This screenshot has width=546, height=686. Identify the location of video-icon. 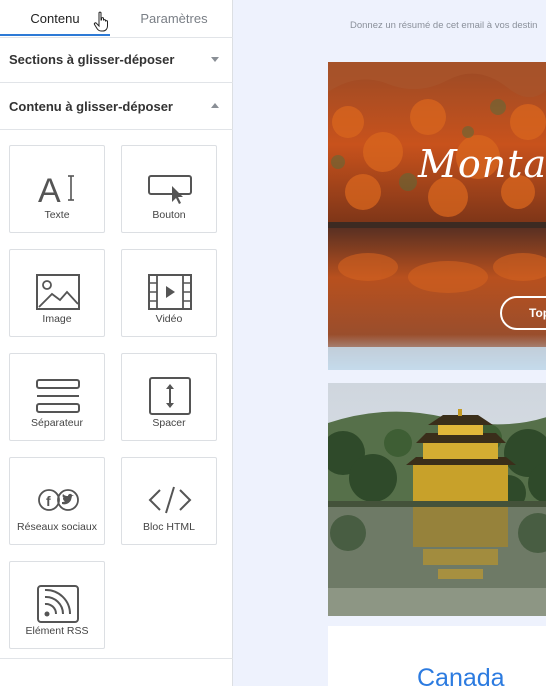
(170, 292).